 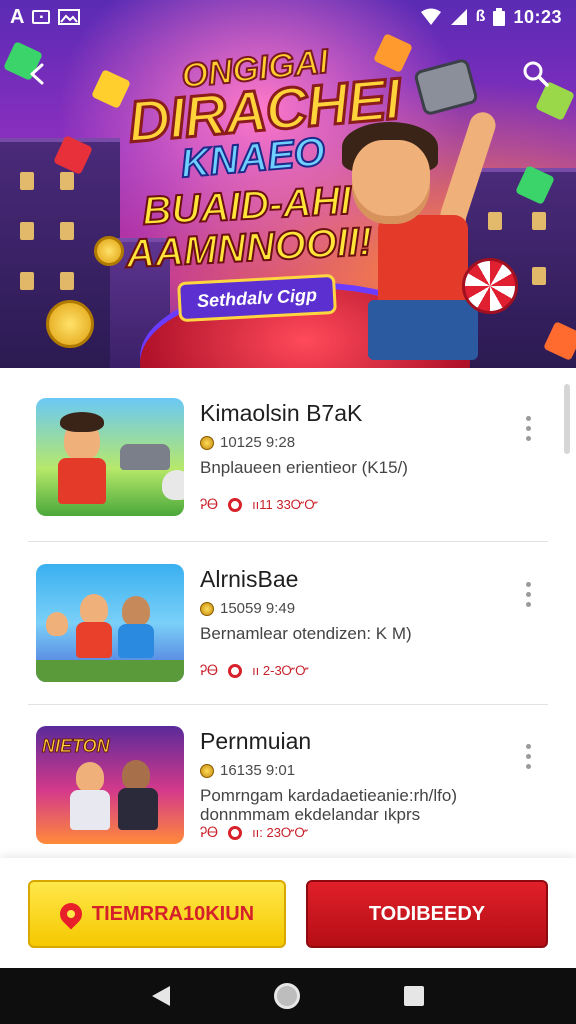 I want to click on item-meta-text: 15059 9:49, so click(x=258, y=608).